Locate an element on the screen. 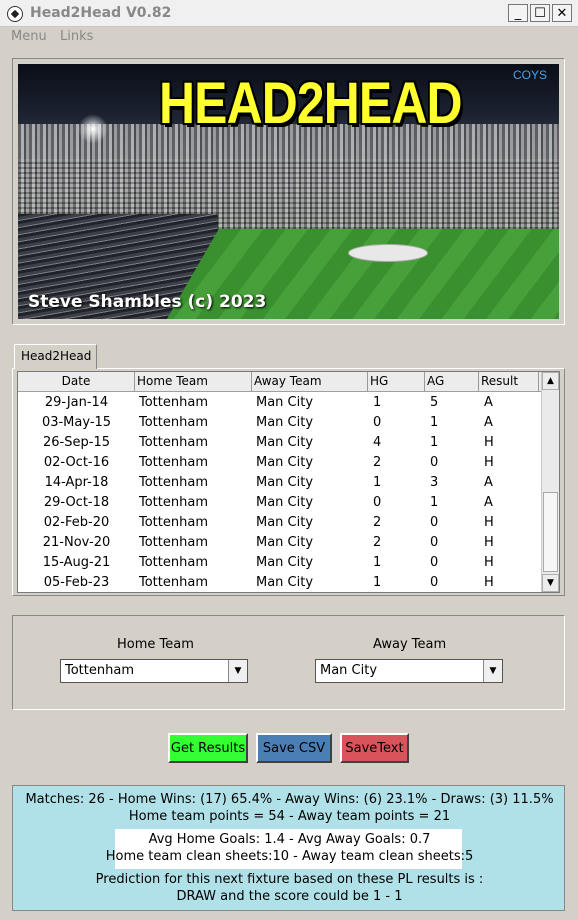 The image size is (578, 920). cell-ag: 3 is located at coordinates (434, 482).